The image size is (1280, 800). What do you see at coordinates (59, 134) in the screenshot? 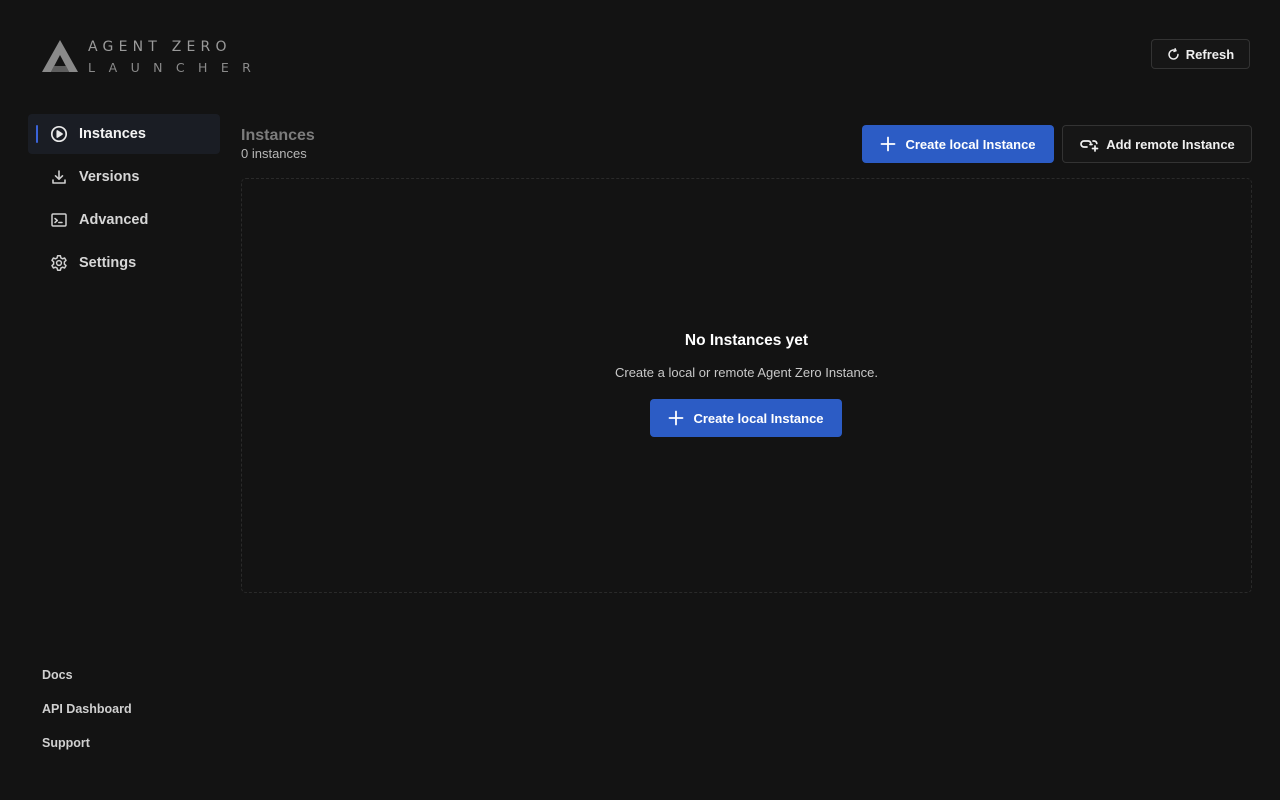
I see `play-circle-icon` at bounding box center [59, 134].